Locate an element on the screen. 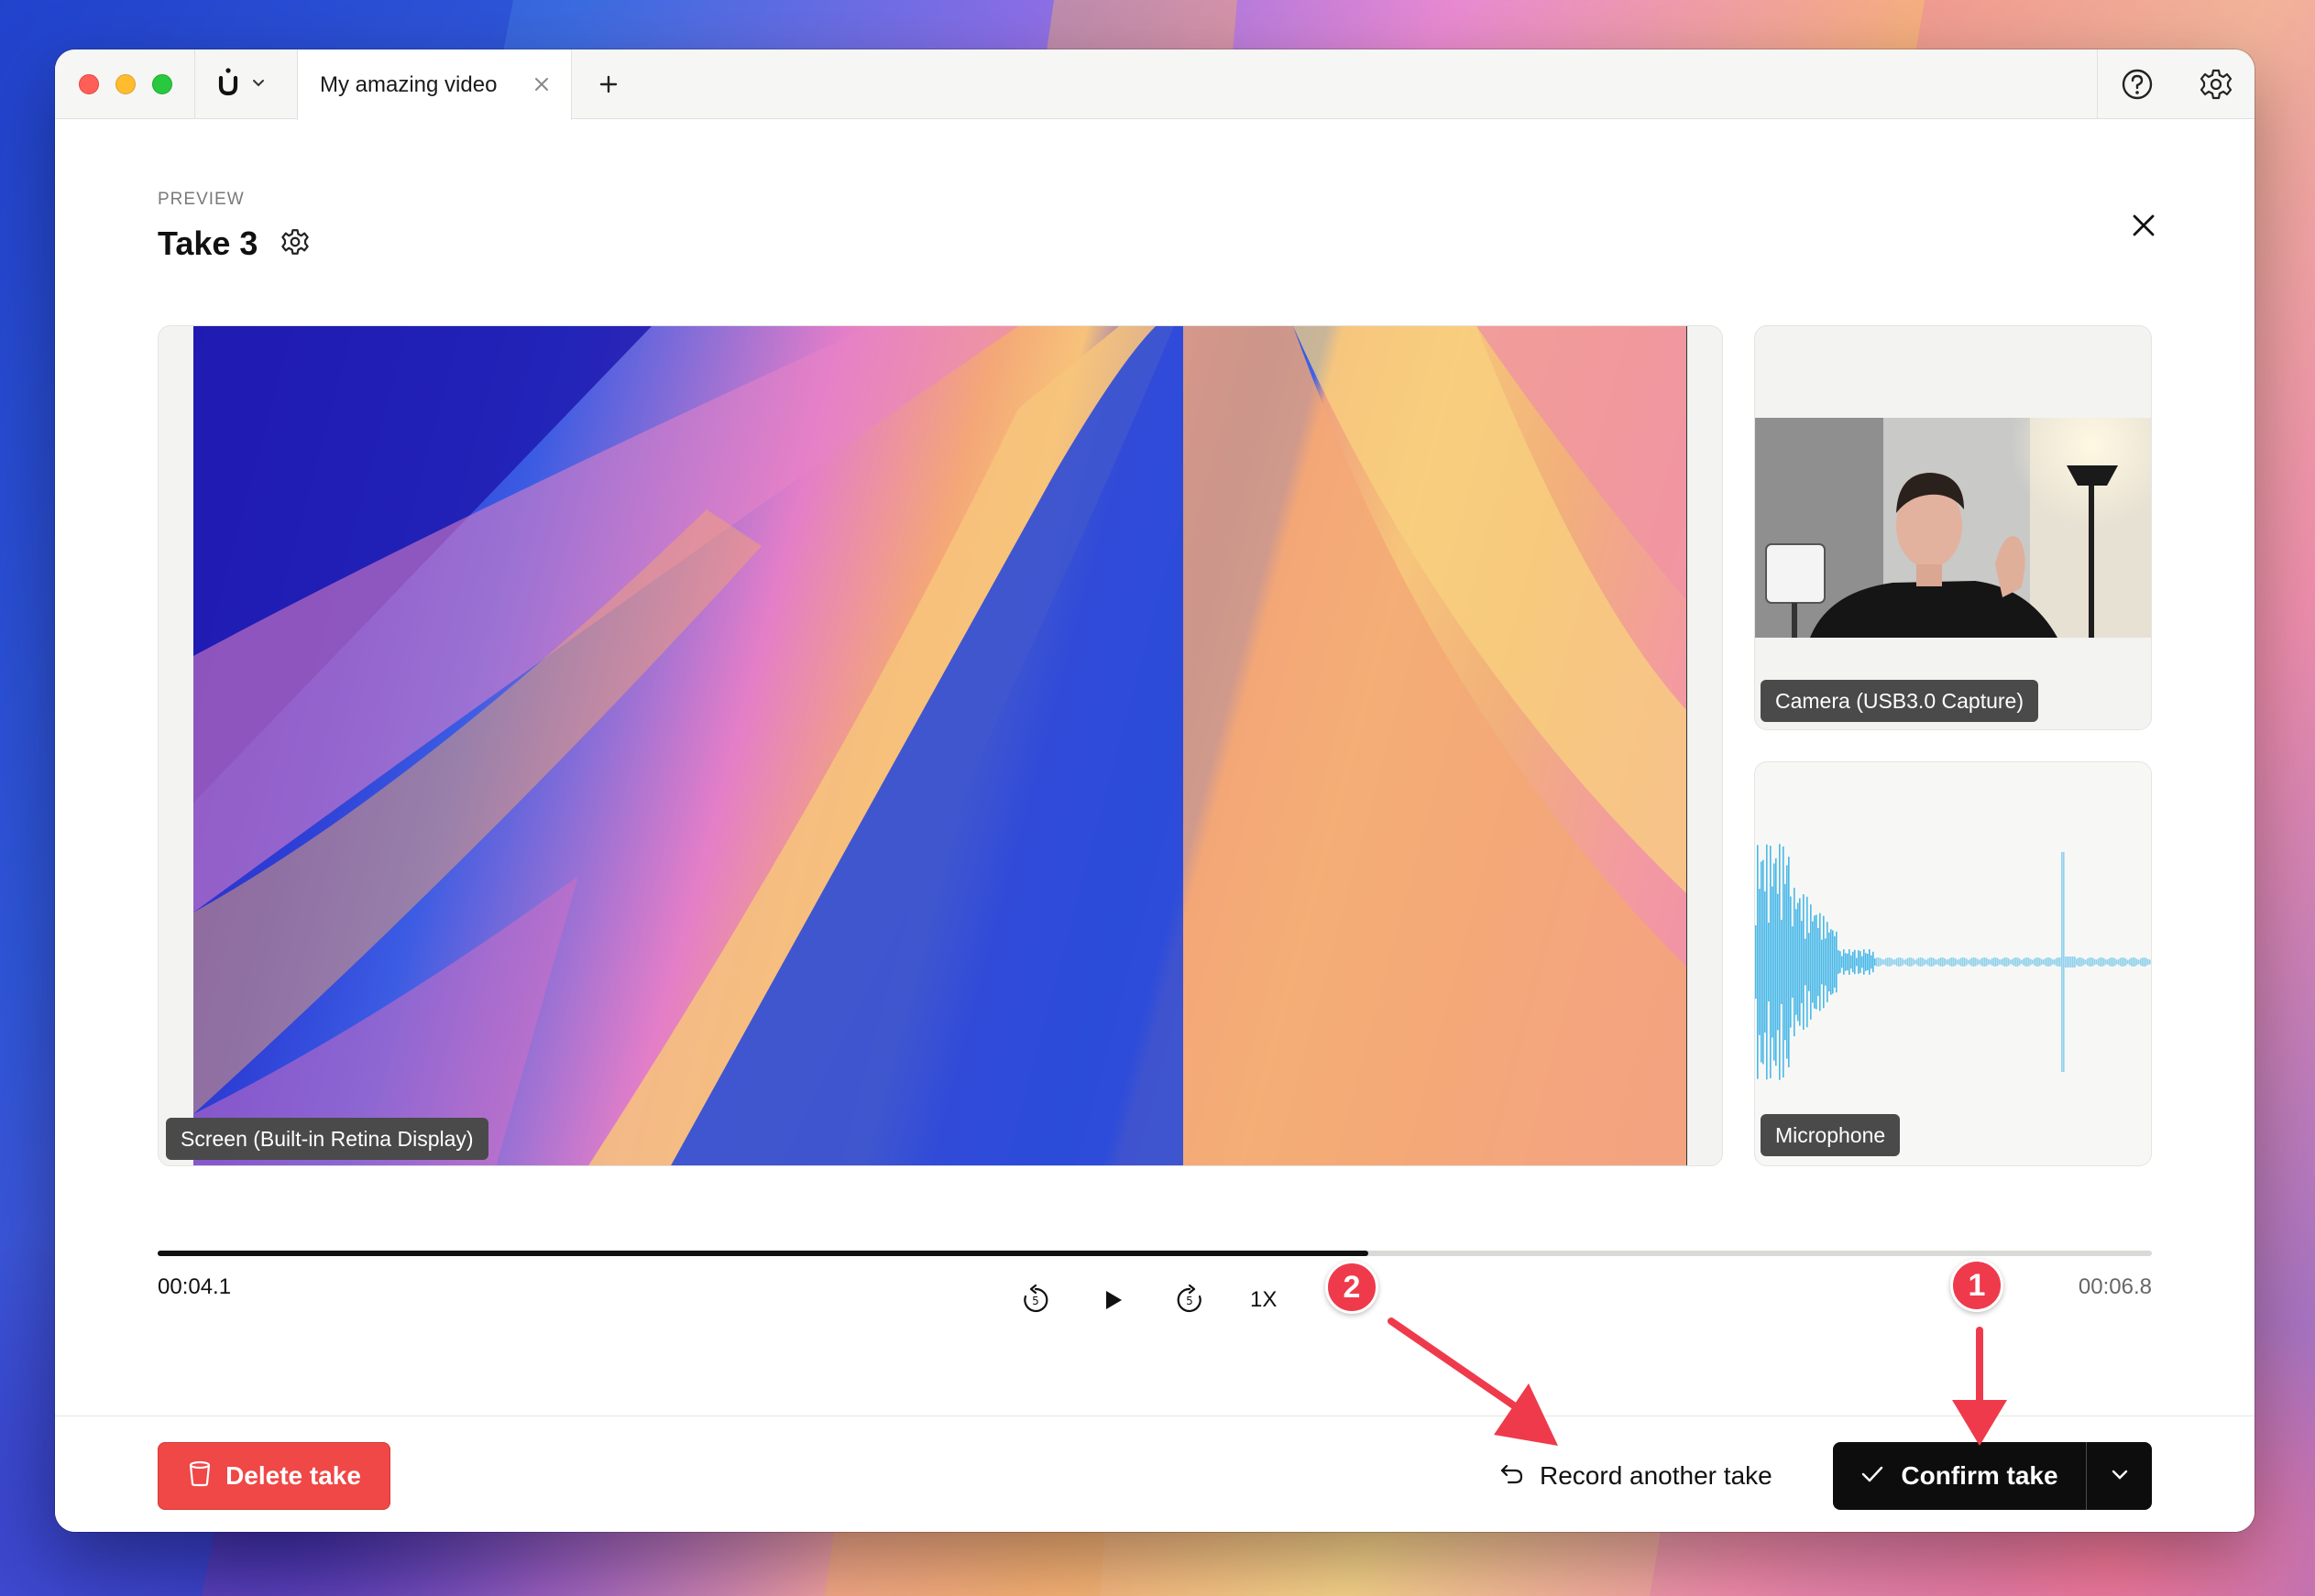 Image resolution: width=2315 pixels, height=1596 pixels. help-icon is located at coordinates (2137, 84).